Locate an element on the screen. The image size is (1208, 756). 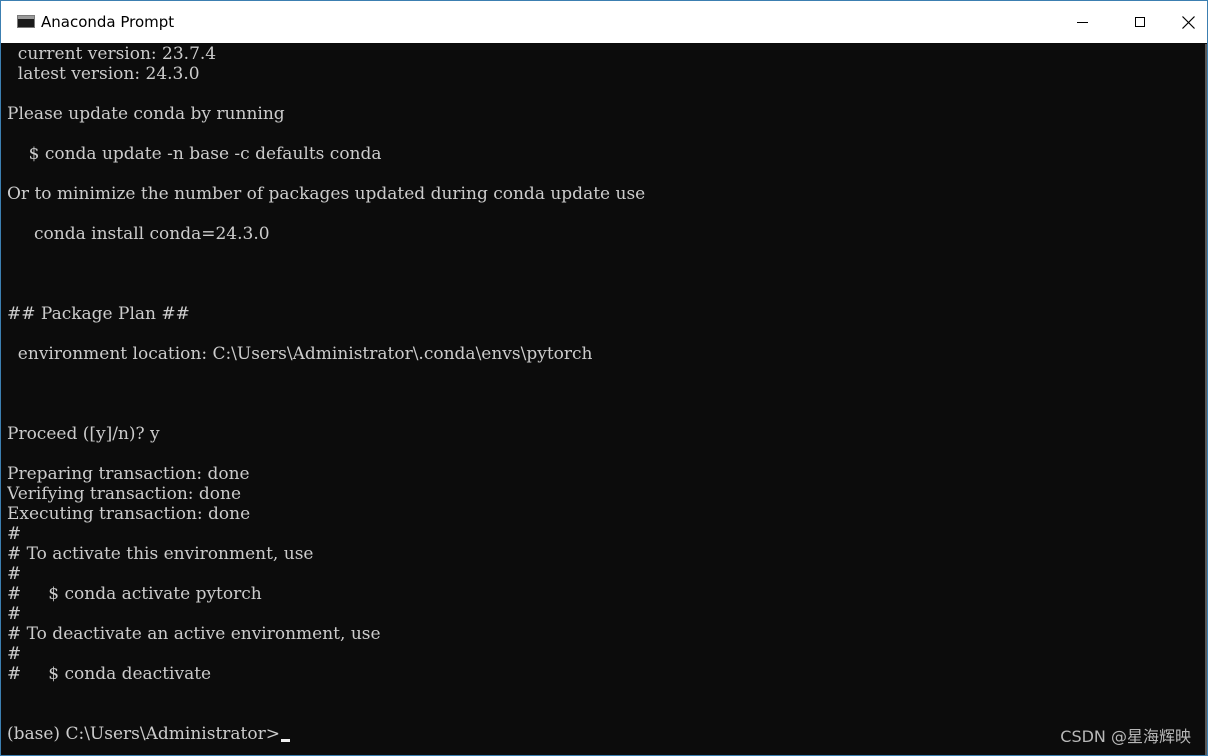
maximize-button is located at coordinates (1140, 22).